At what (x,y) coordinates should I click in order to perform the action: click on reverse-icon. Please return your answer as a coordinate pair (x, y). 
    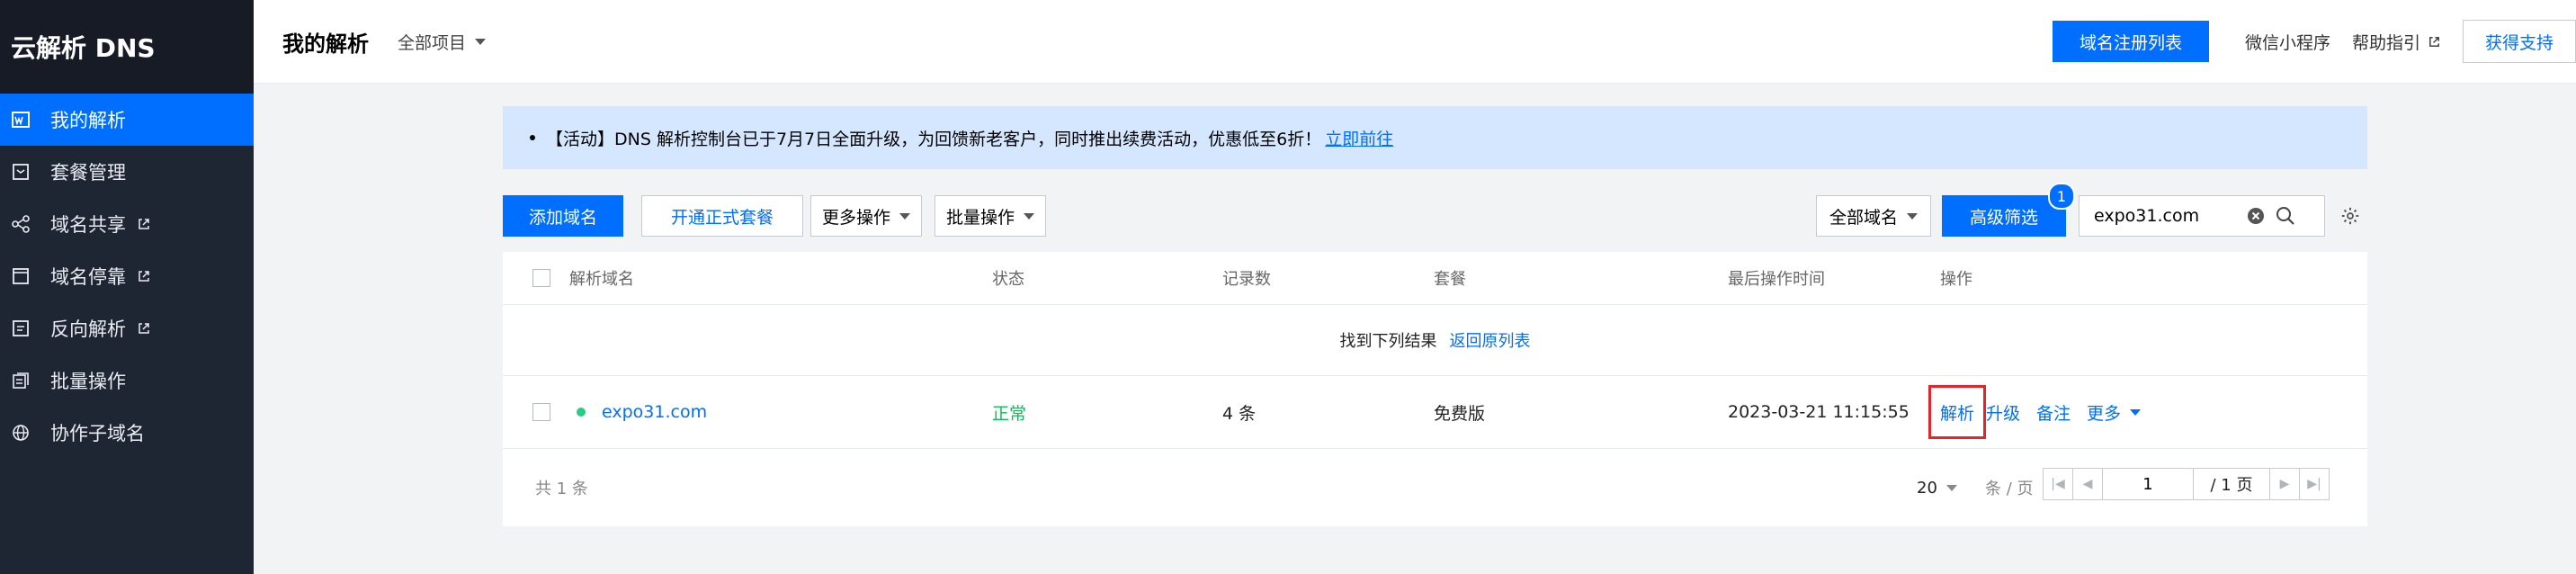
    Looking at the image, I should click on (21, 328).